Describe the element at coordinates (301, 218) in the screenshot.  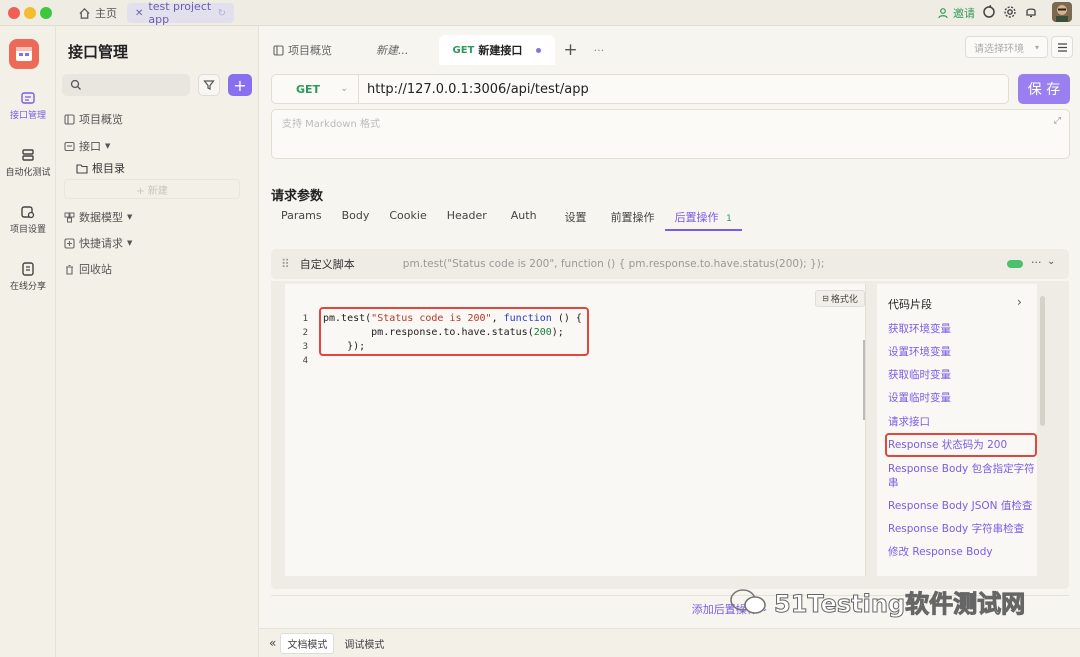
I see `tab-params: Params` at that location.